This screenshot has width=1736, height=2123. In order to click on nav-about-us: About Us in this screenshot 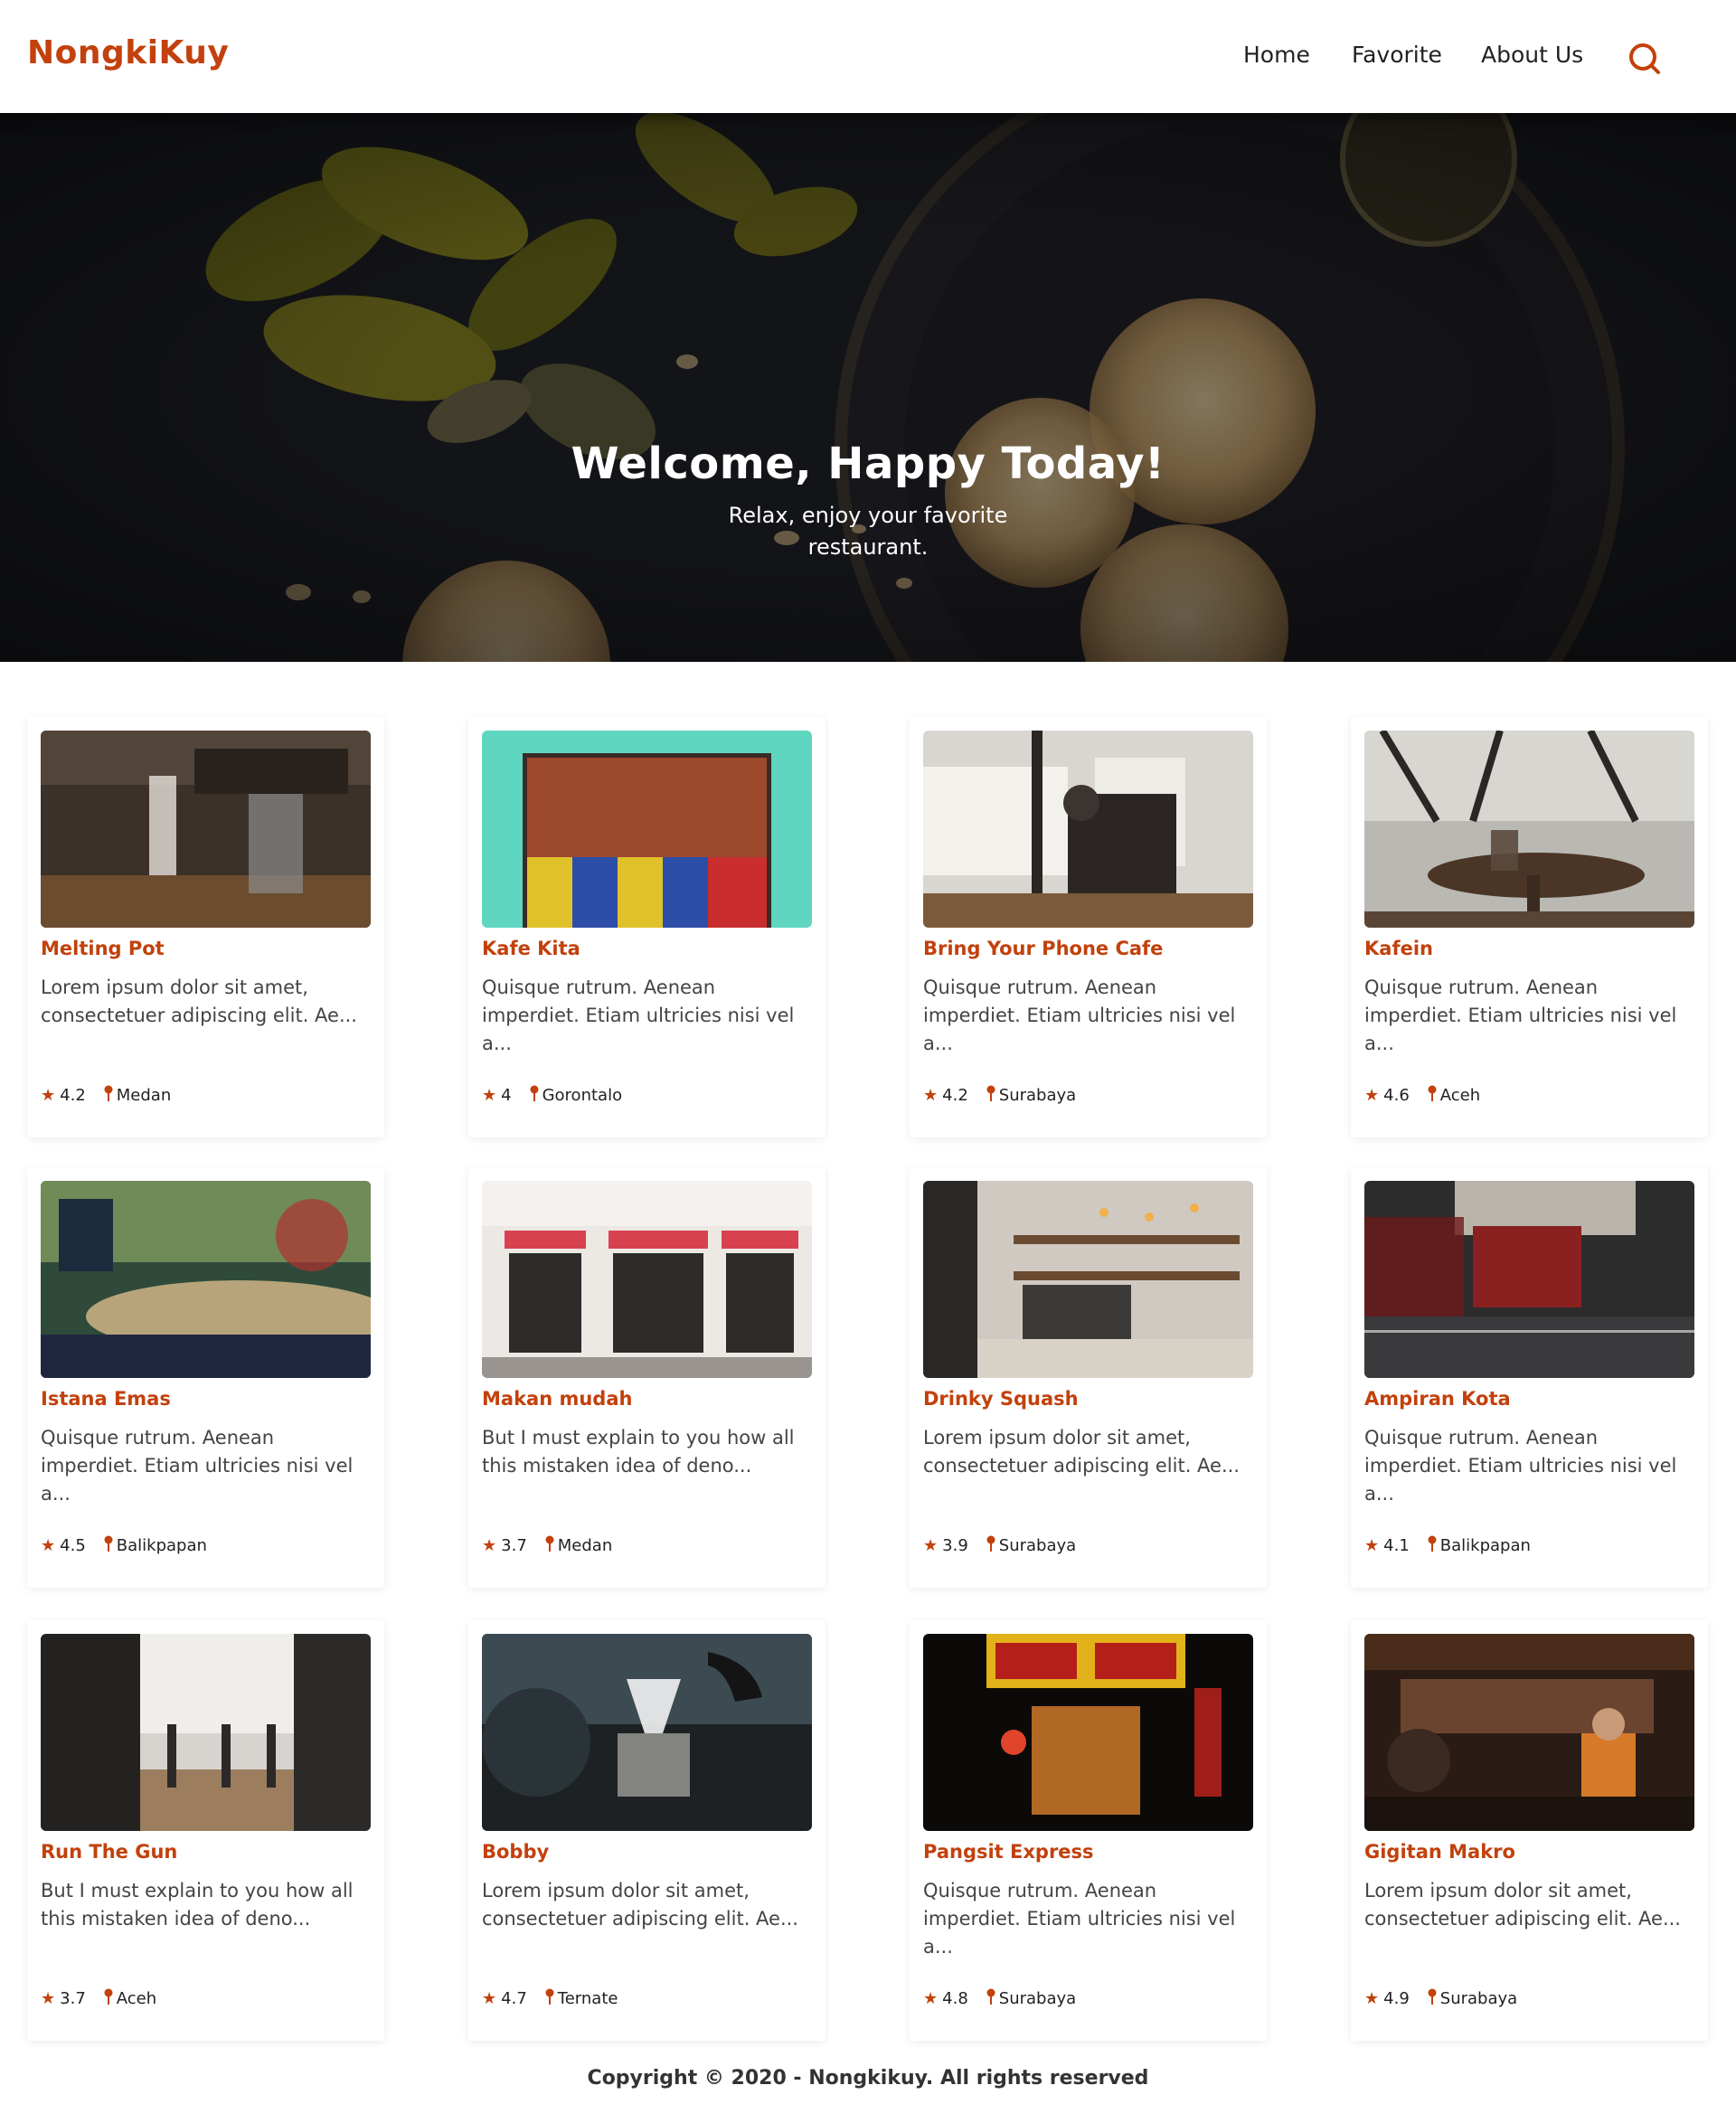, I will do `click(1532, 55)`.